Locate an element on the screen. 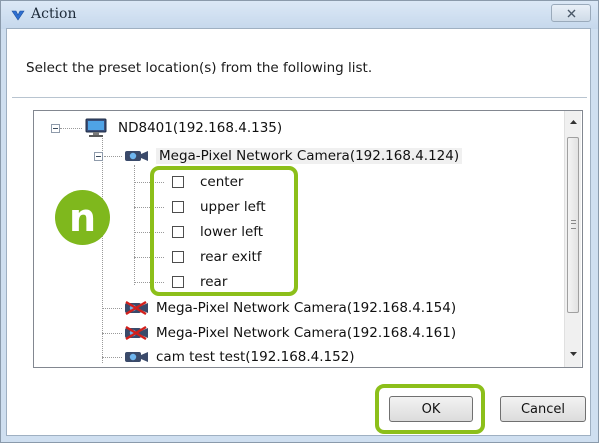 The height and width of the screenshot is (443, 599). tree-node-camera: Mega-Pixel Network Camera(192.168.4.124) is located at coordinates (293, 156).